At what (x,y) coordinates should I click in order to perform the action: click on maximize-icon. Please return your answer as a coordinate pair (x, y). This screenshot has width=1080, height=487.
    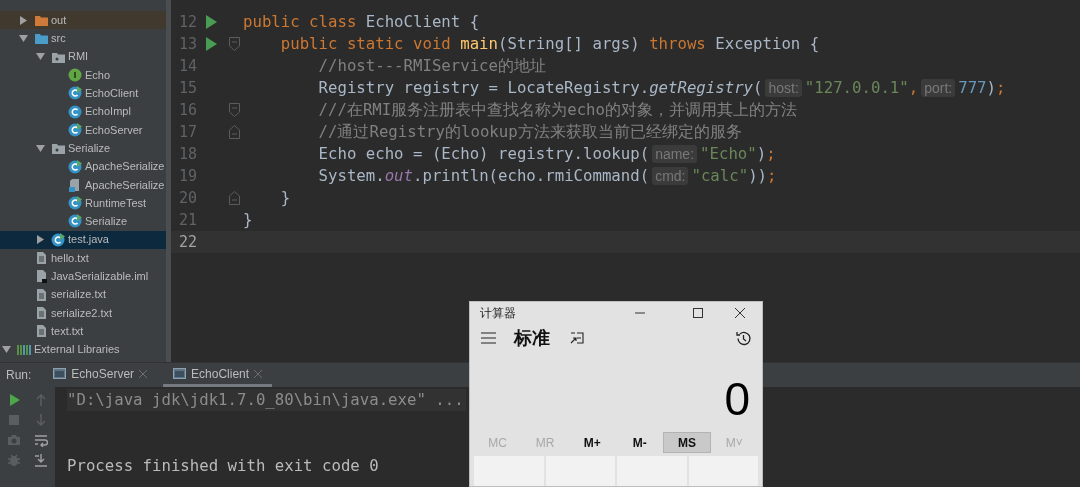
    Looking at the image, I should click on (698, 313).